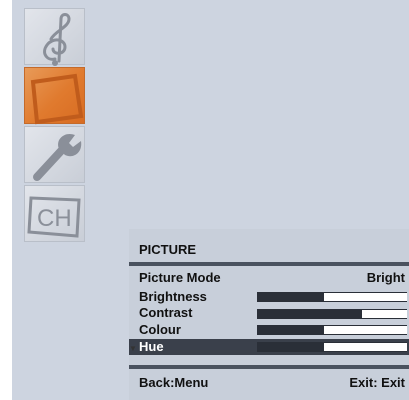 The height and width of the screenshot is (400, 409). I want to click on colour-slider, so click(332, 330).